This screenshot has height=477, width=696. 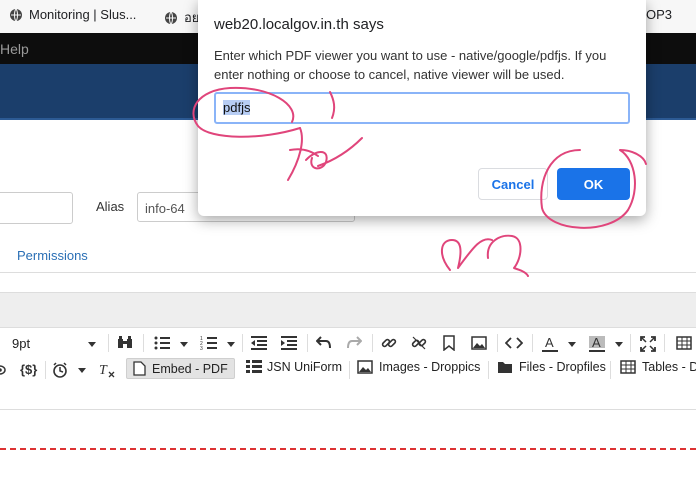 I want to click on file-icon, so click(x=139, y=368).